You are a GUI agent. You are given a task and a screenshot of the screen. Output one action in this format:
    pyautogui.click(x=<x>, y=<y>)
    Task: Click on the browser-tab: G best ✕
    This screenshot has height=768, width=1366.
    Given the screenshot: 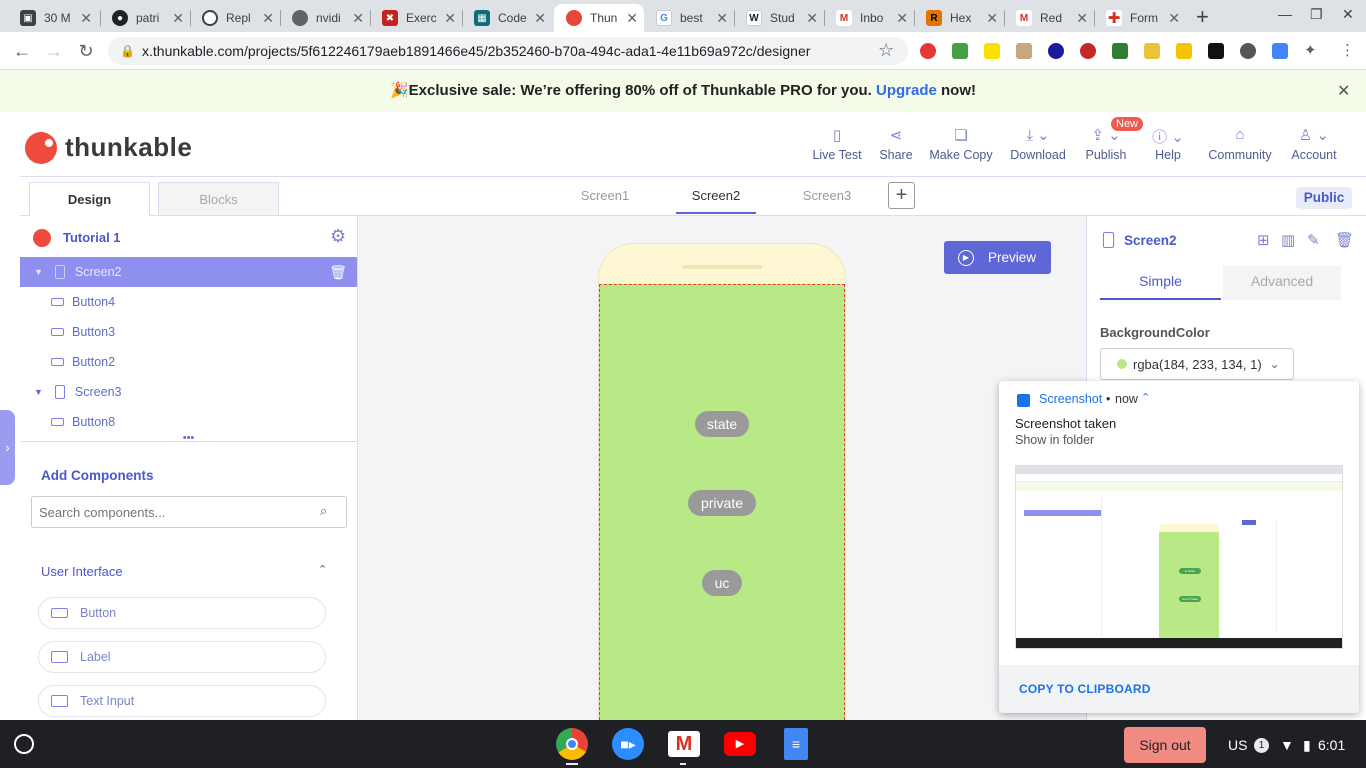 What is the action you would take?
    pyautogui.click(x=689, y=18)
    